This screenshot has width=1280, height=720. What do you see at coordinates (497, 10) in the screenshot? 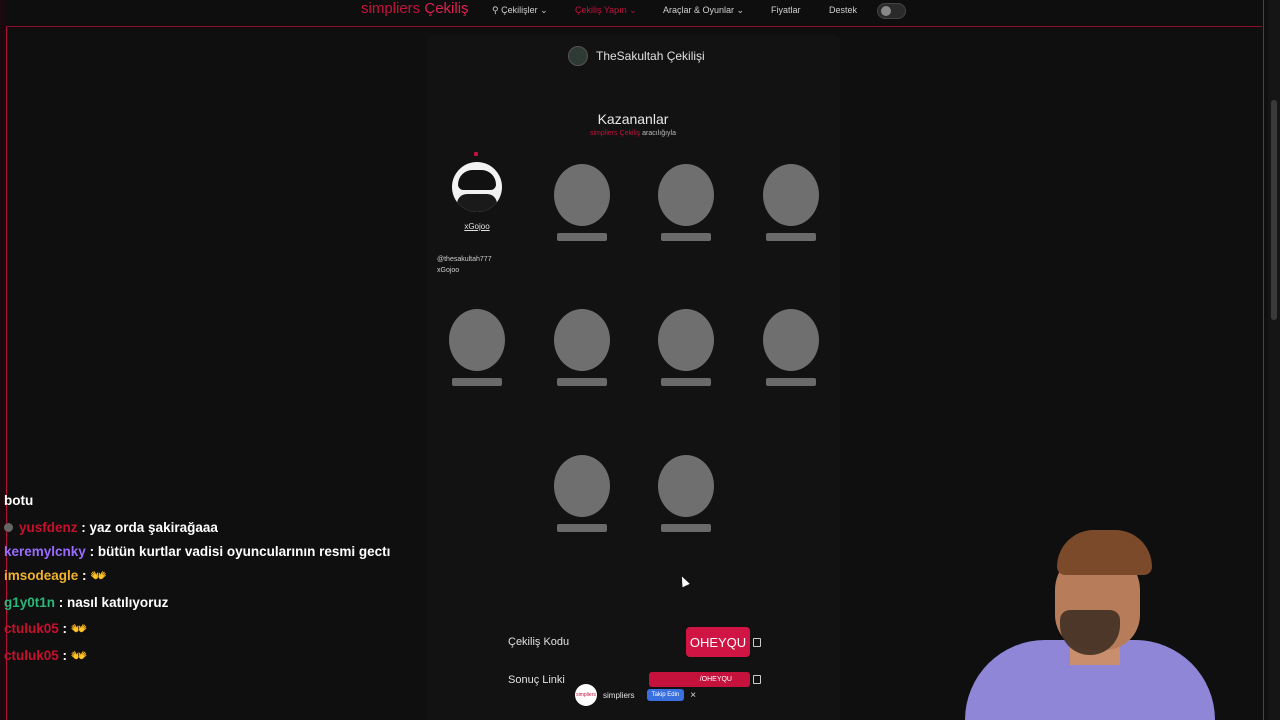
I see `search-icon: ⚲` at bounding box center [497, 10].